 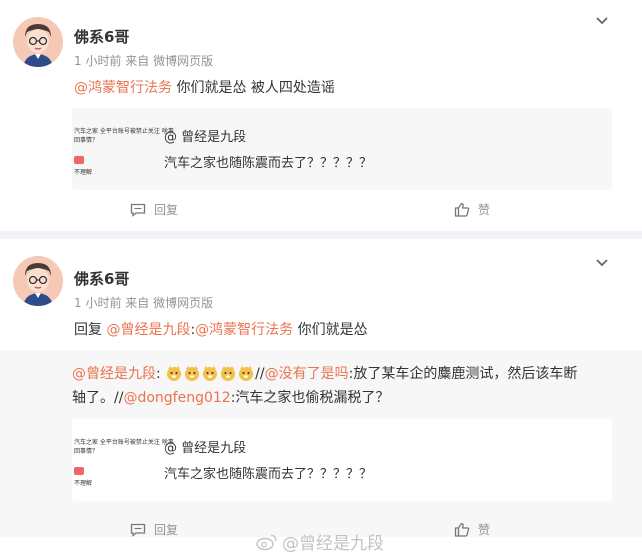 I want to click on weibo-watermark: @曾经是九段, so click(x=320, y=541).